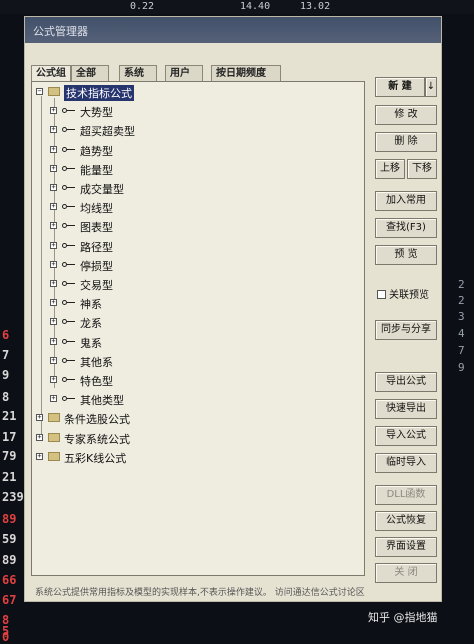  Describe the element at coordinates (197, 130) in the screenshot. I see `tree-node-indicator-group: + 超买超卖型` at that location.